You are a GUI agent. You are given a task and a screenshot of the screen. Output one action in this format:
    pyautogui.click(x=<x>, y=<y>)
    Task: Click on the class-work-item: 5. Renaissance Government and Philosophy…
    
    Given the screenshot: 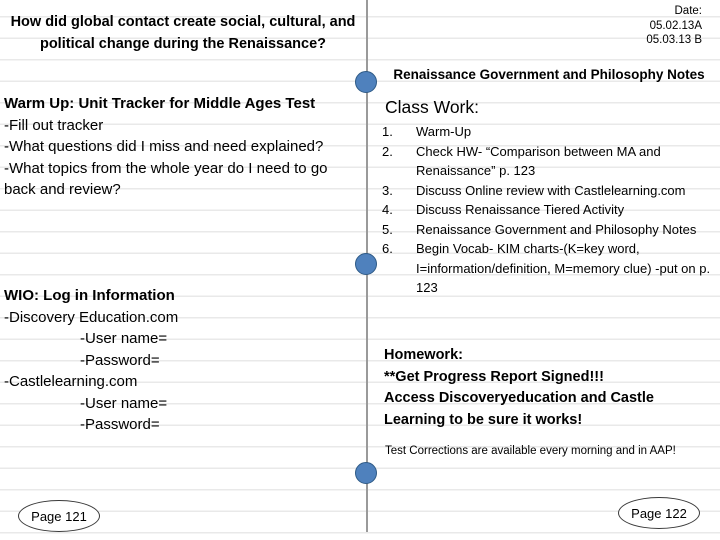 What is the action you would take?
    pyautogui.click(x=550, y=230)
    